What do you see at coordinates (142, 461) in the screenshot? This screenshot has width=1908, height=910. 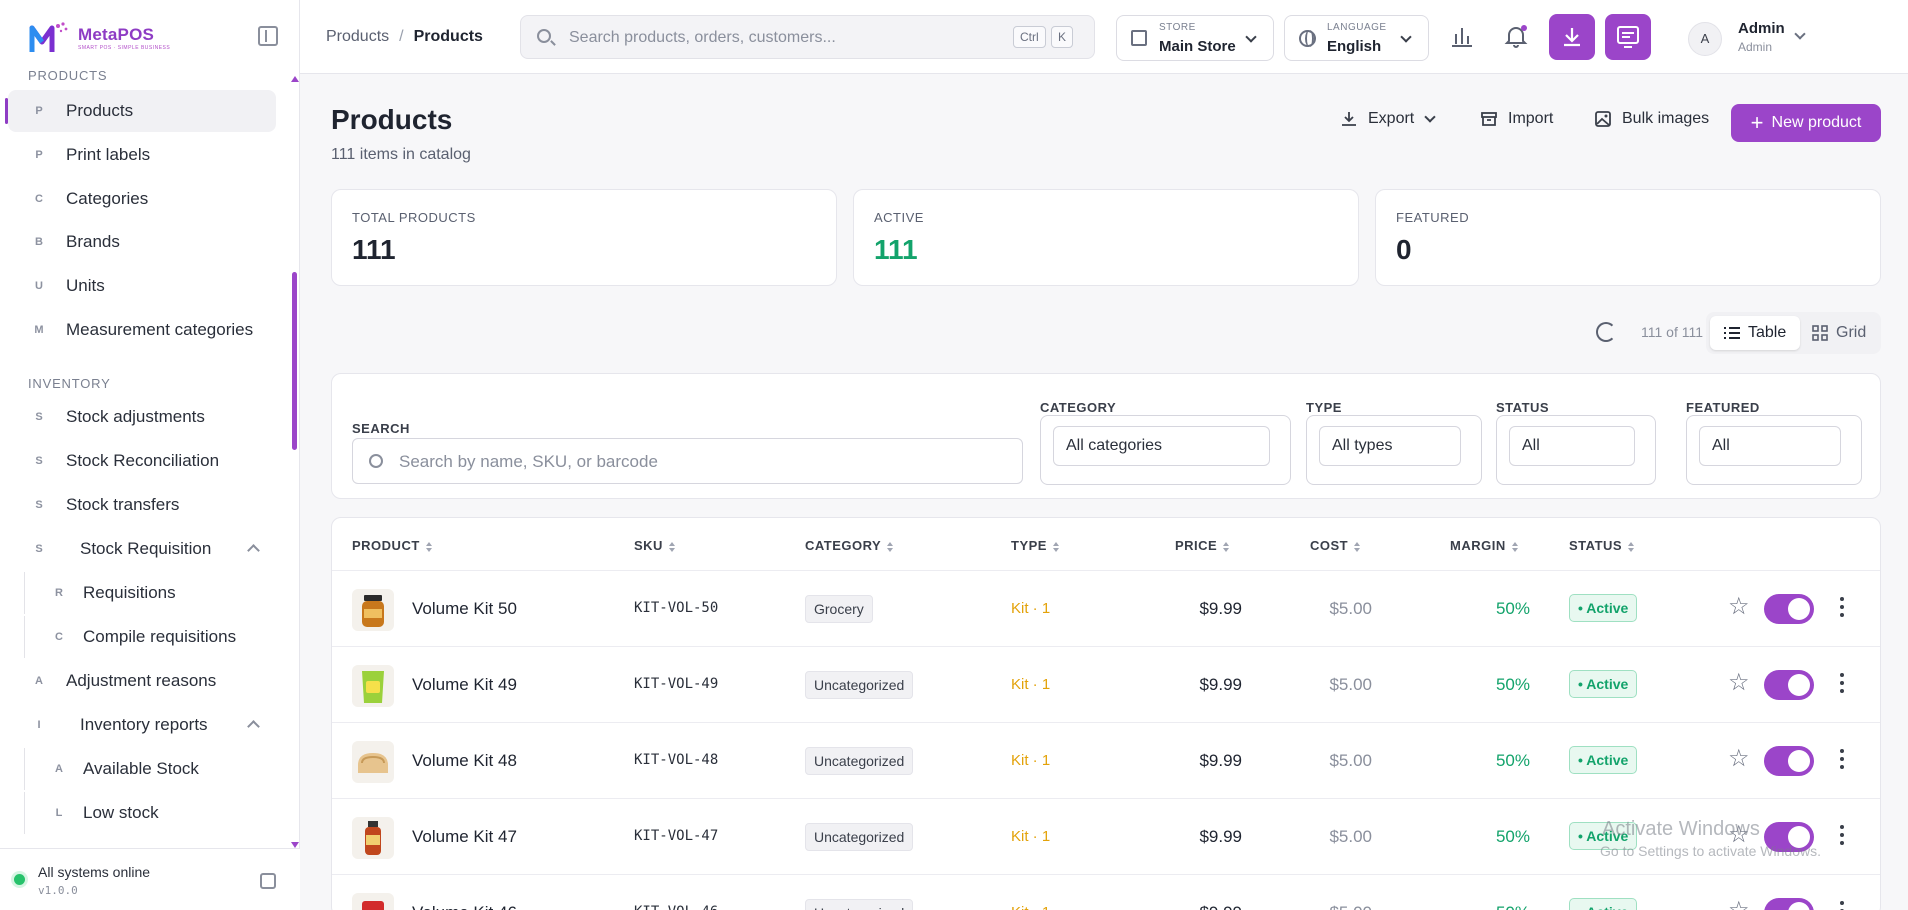 I see `sidebar-item-stock-reconciliation: S Stock Reconciliation` at bounding box center [142, 461].